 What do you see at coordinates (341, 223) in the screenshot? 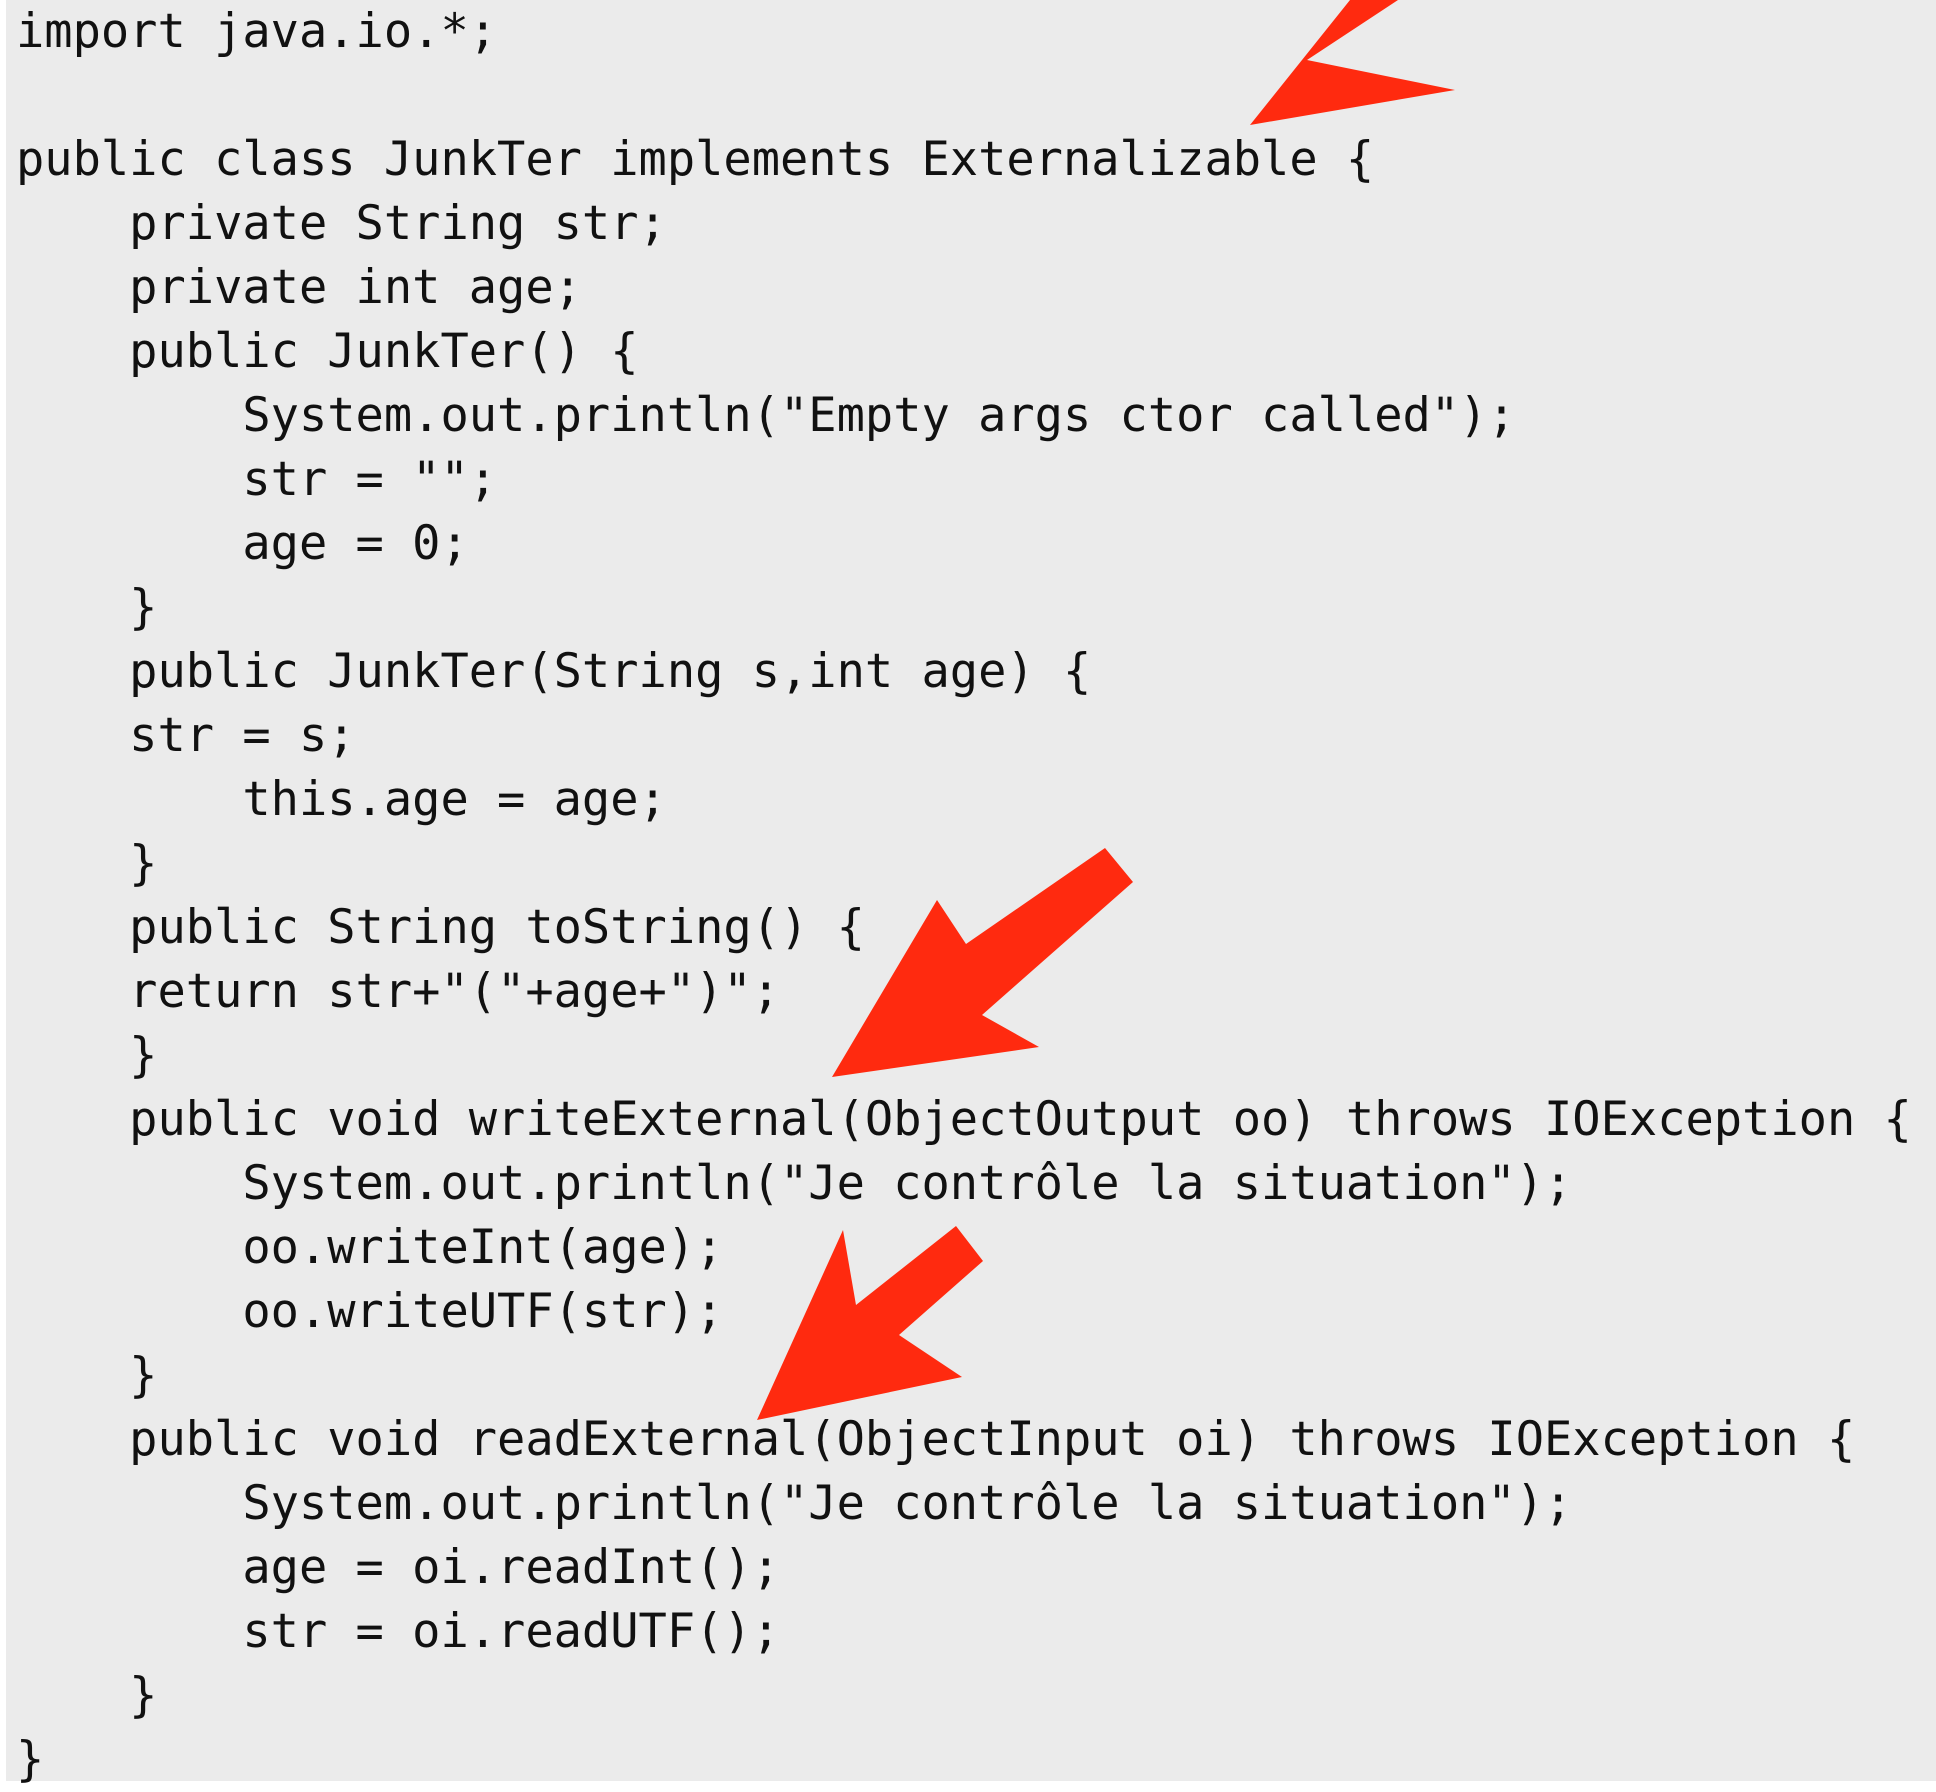
I see `code-line: private String str;` at bounding box center [341, 223].